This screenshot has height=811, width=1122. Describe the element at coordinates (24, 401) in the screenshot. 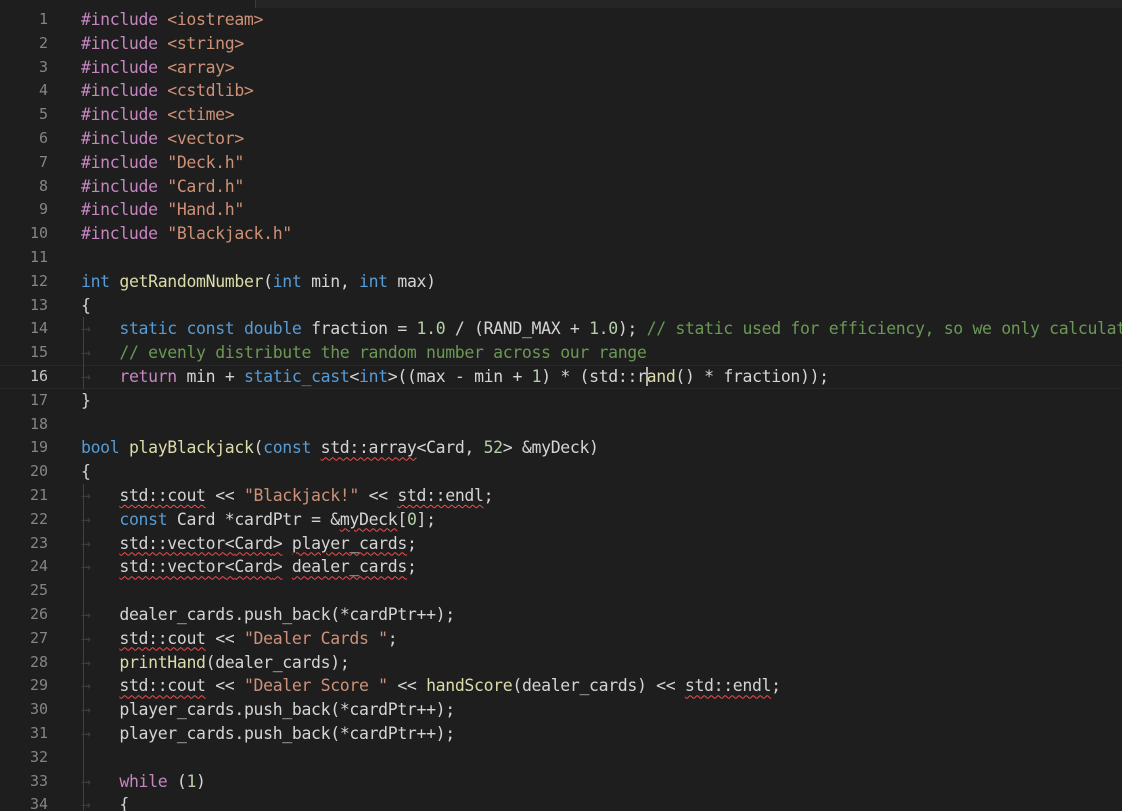

I see `line-number: 17` at that location.